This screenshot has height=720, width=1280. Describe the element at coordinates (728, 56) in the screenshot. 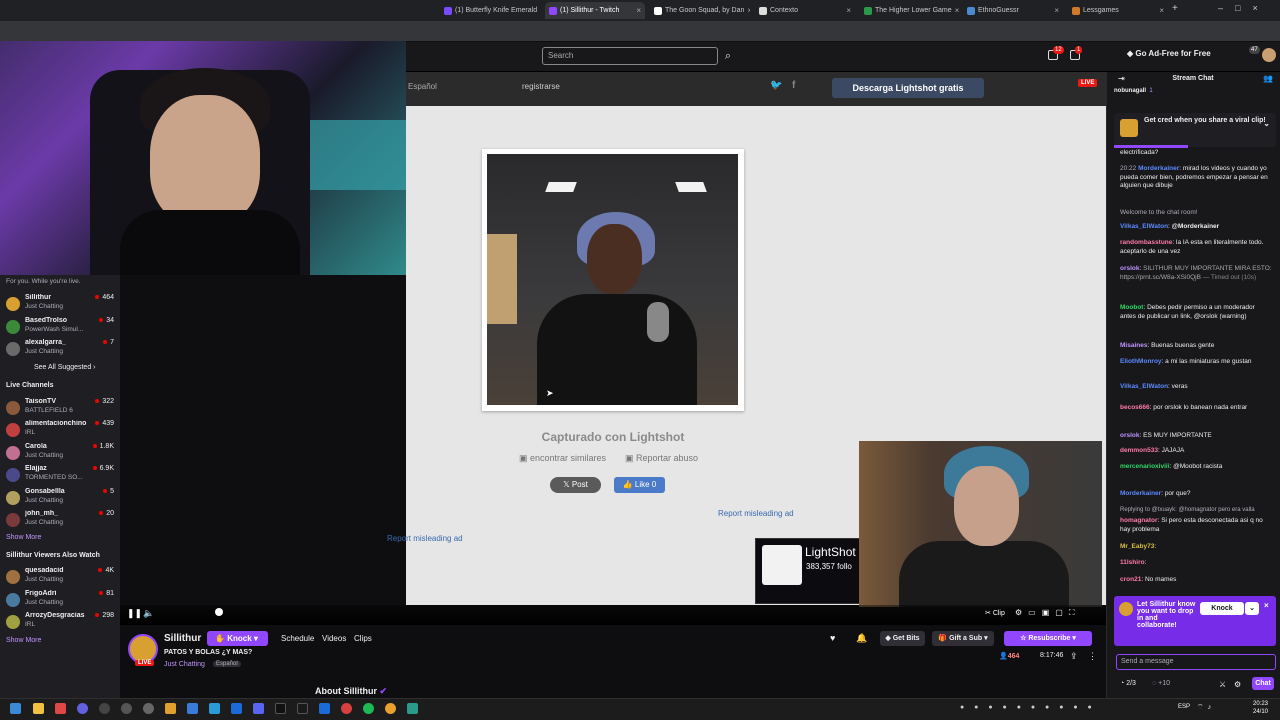

I see `search-icon: ⌕` at that location.